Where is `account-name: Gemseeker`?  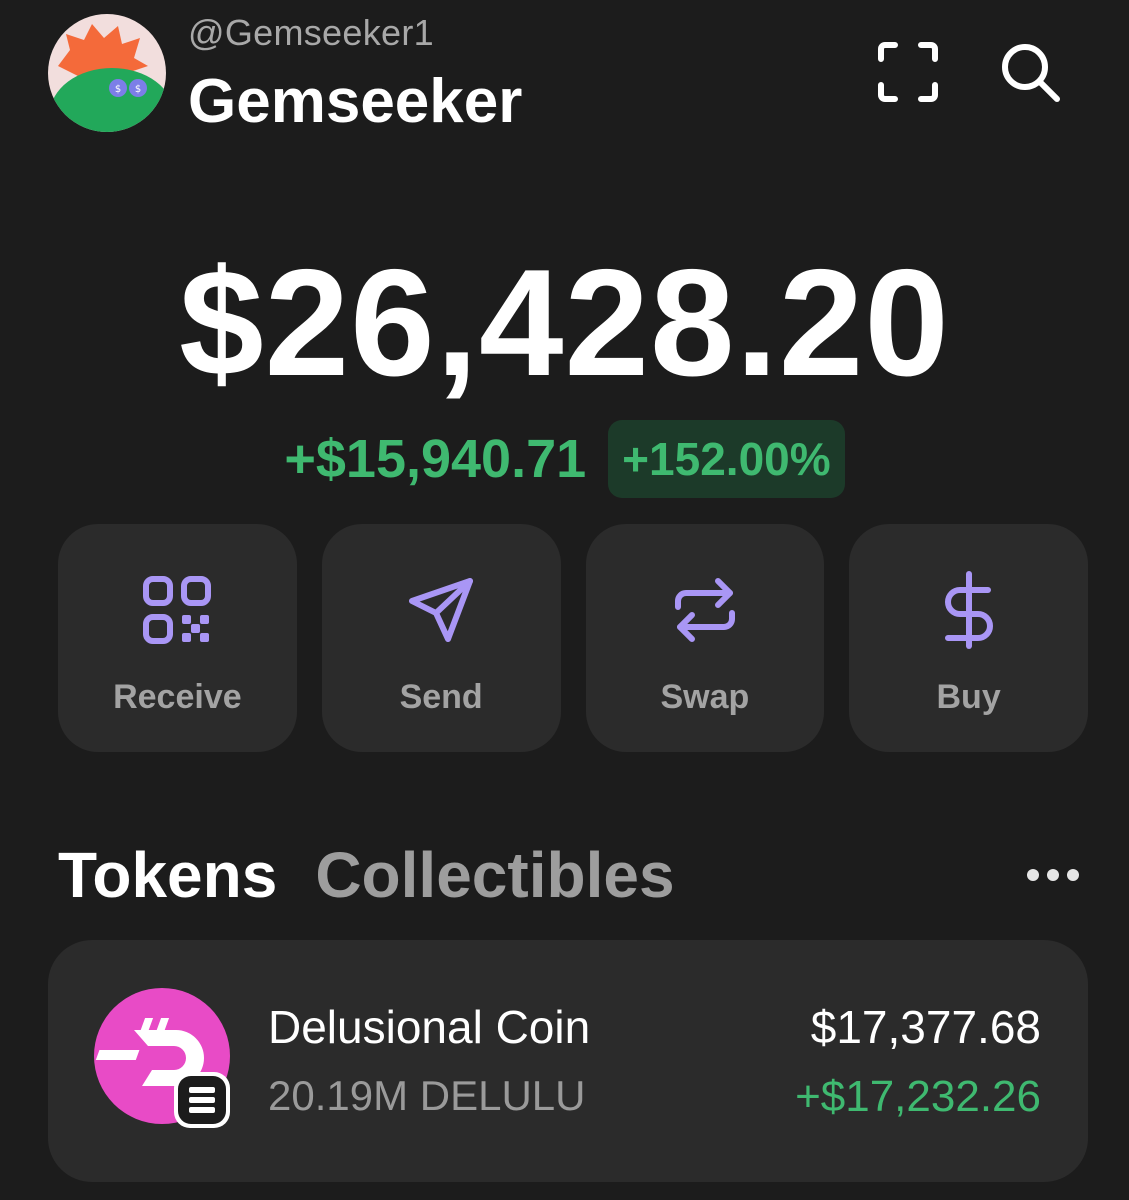 account-name: Gemseeker is located at coordinates (355, 101).